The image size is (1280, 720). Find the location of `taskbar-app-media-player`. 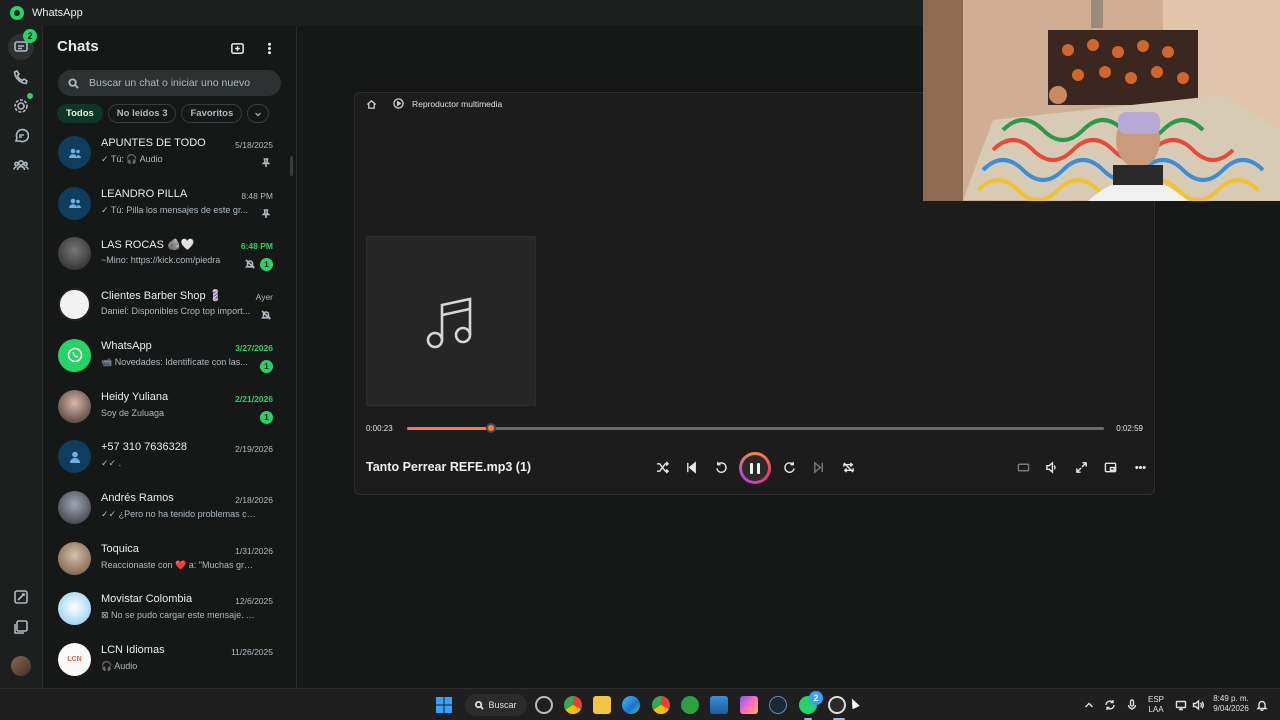

taskbar-app-media-player is located at coordinates (837, 705).